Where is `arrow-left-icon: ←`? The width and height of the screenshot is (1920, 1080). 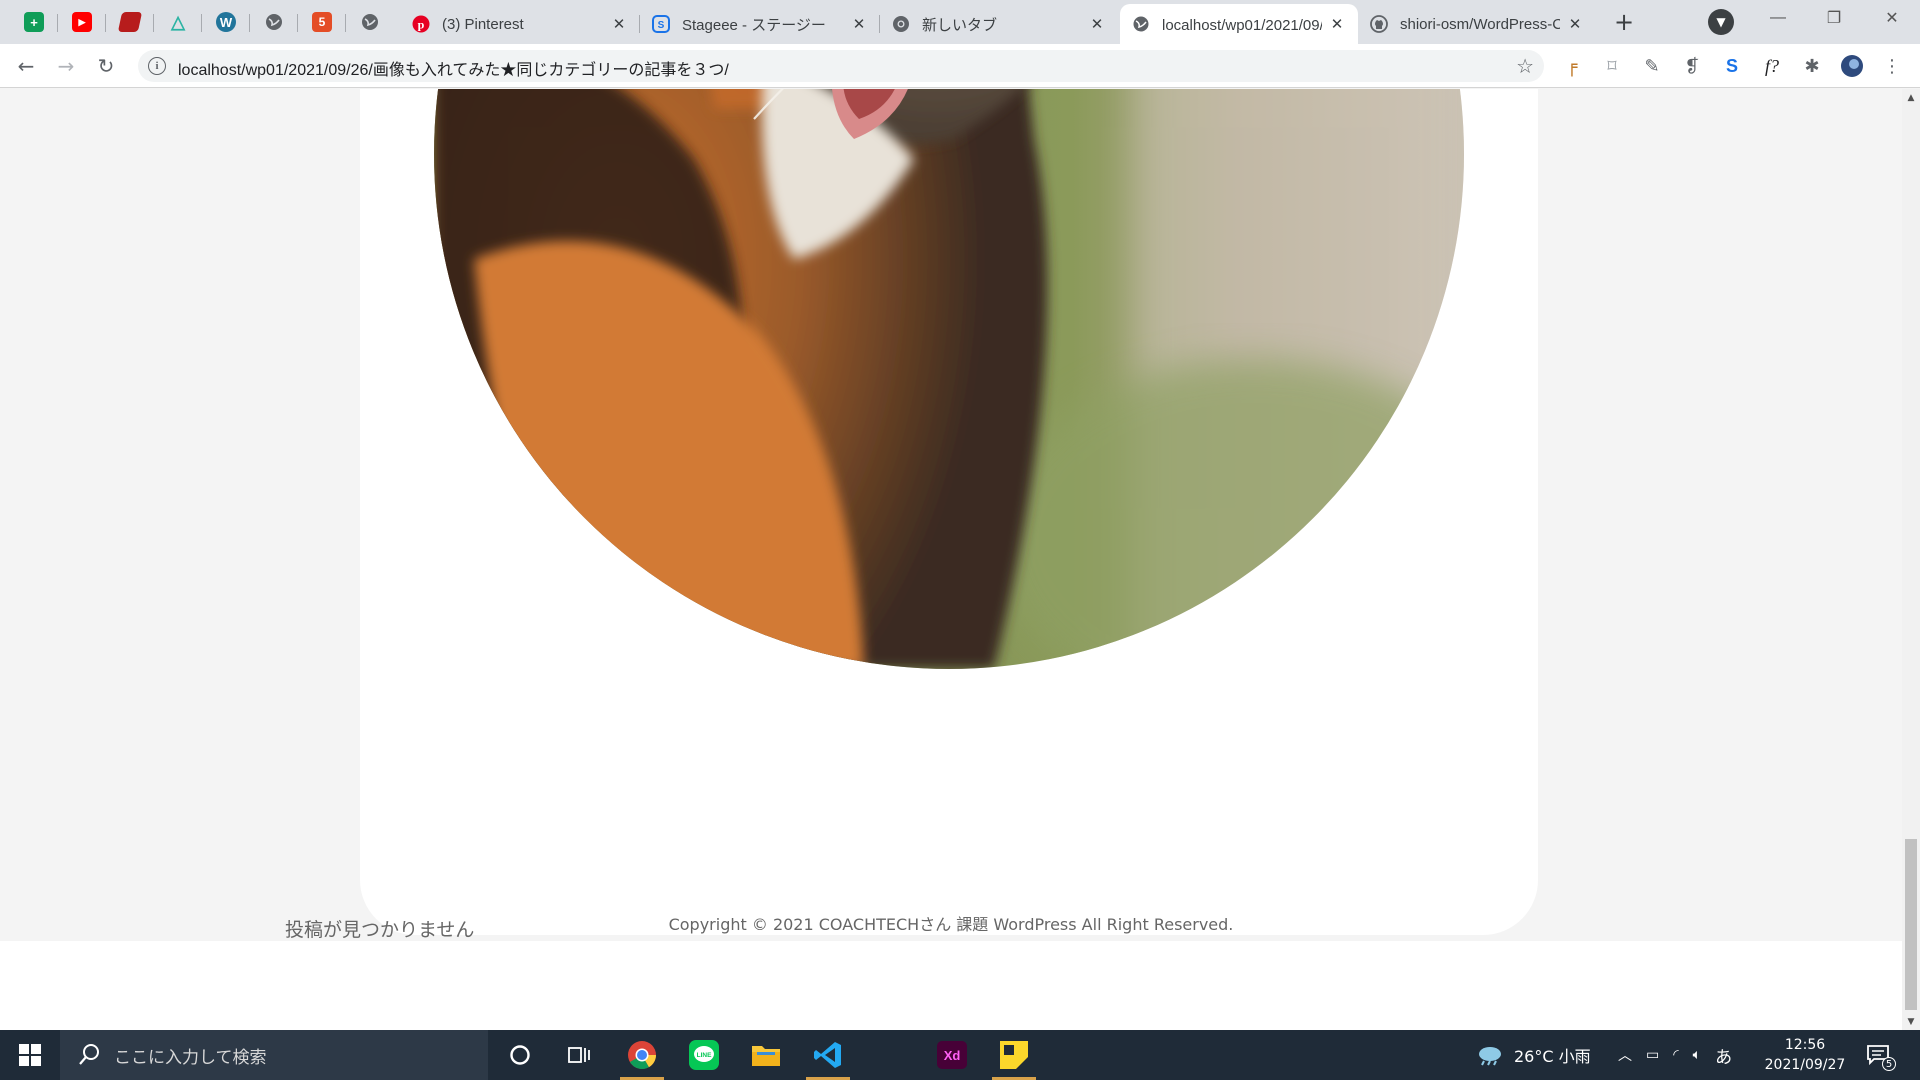
arrow-left-icon: ← is located at coordinates (26, 66).